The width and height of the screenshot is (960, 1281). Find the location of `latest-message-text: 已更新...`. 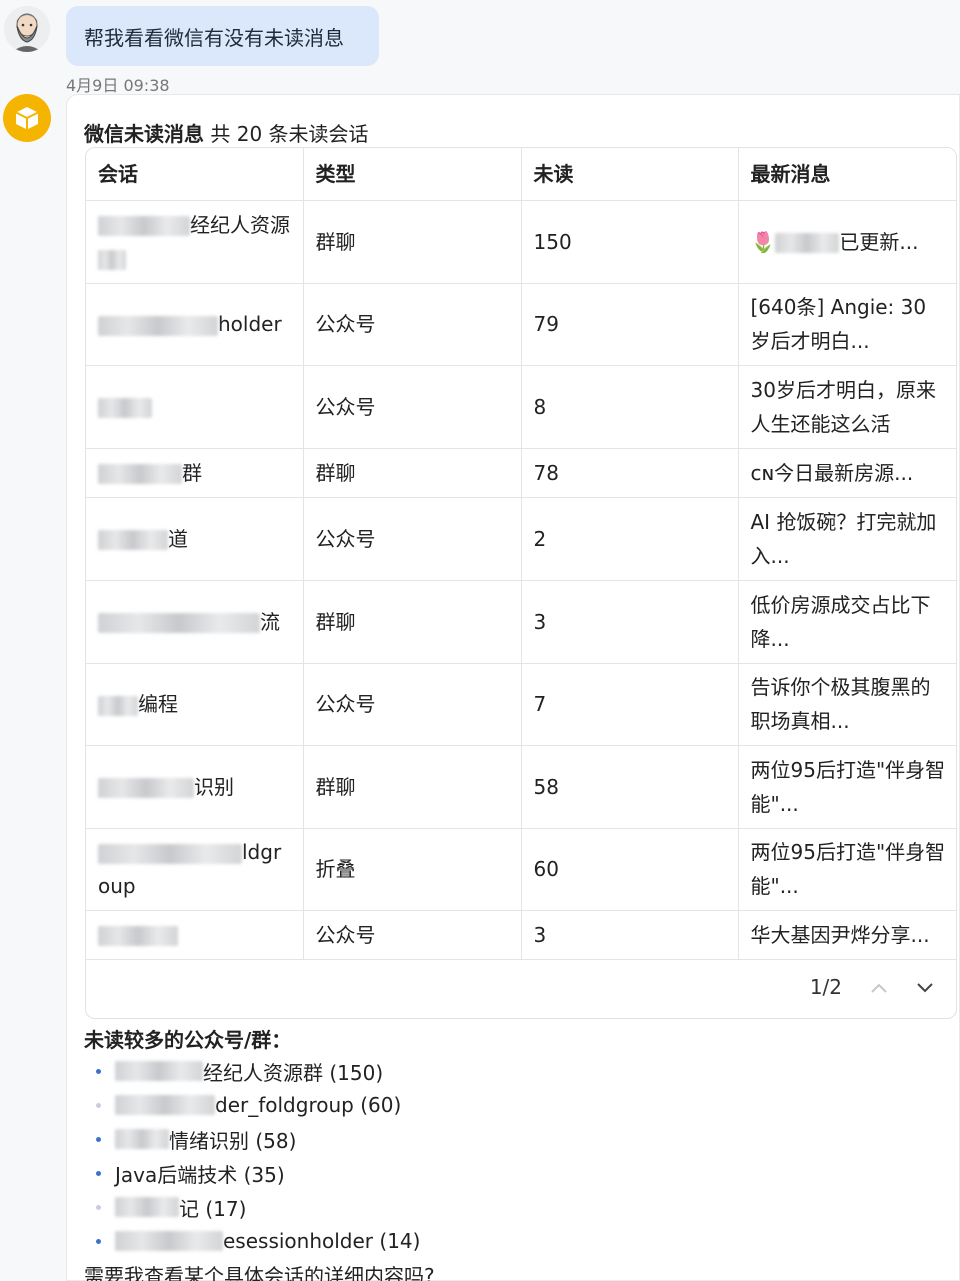

latest-message-text: 已更新... is located at coordinates (879, 241).